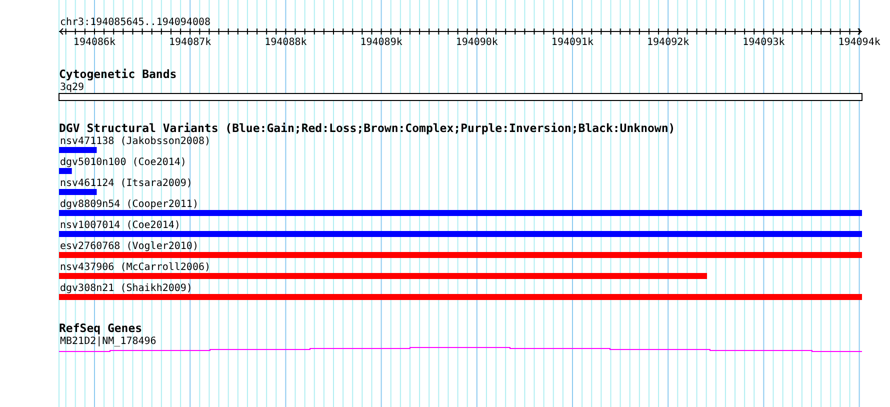 The height and width of the screenshot is (407, 890). I want to click on track-title: RefSeq Genes, so click(100, 328).